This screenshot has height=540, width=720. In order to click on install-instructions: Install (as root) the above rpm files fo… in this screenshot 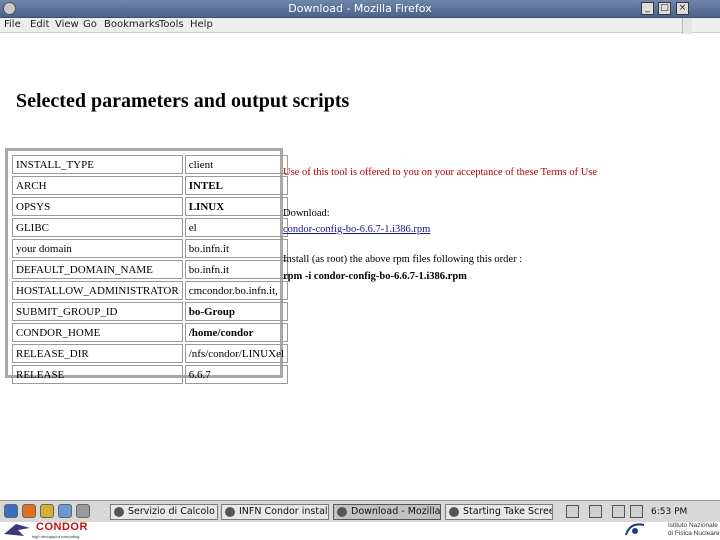, I will do `click(403, 259)`.